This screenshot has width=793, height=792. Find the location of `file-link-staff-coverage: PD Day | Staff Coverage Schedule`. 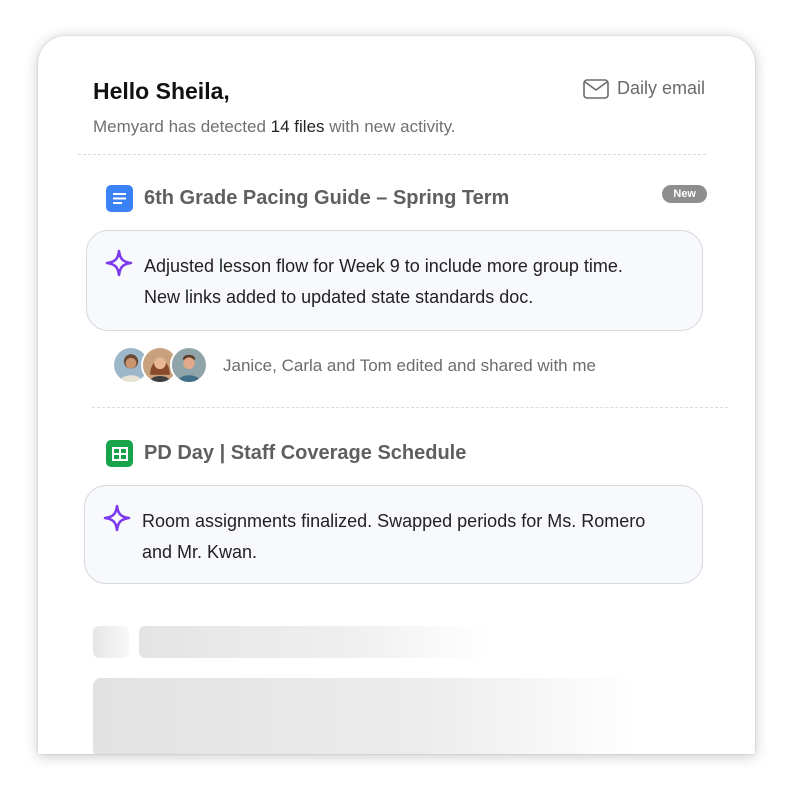

file-link-staff-coverage: PD Day | Staff Coverage Schedule is located at coordinates (286, 453).